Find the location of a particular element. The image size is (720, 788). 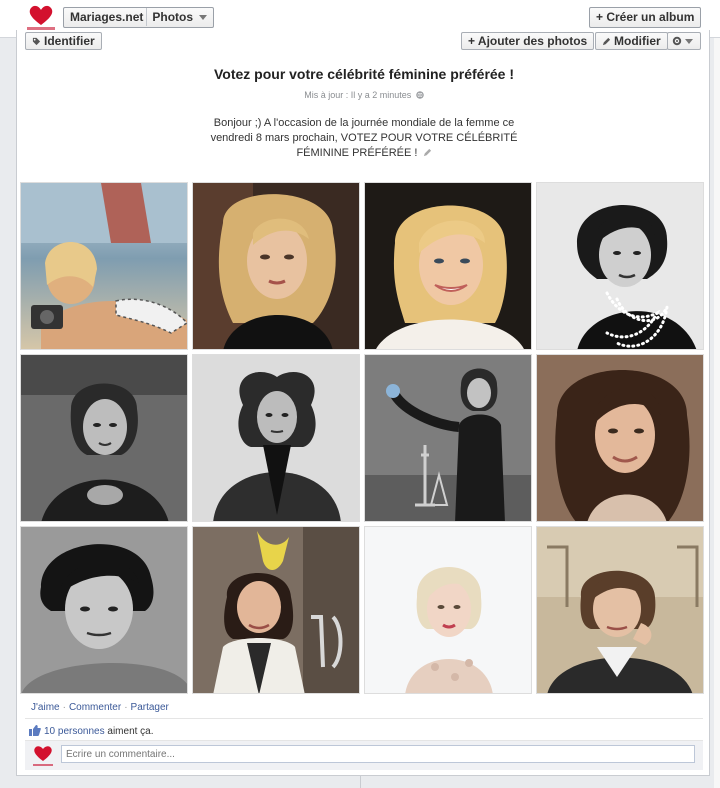

likes-summary: 10 personnes aiment ça. is located at coordinates (364, 729).